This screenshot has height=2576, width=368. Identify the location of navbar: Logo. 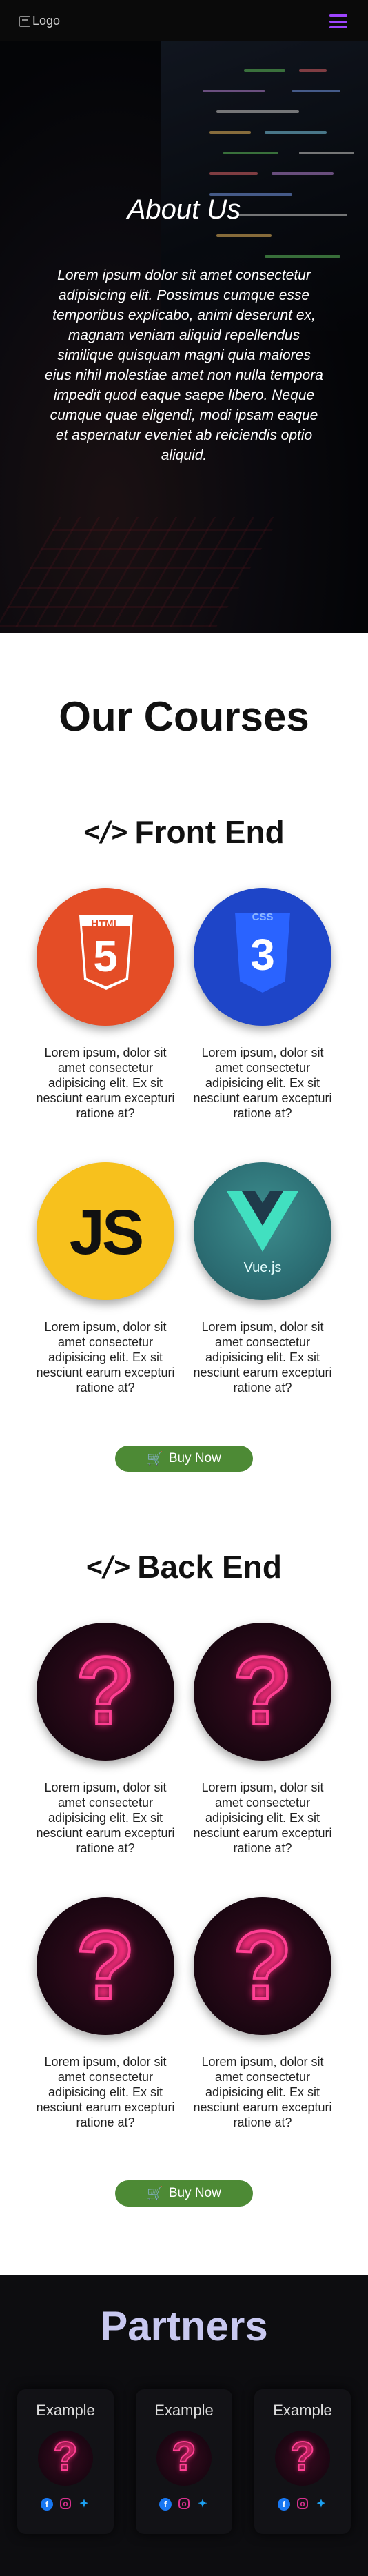
(184, 20).